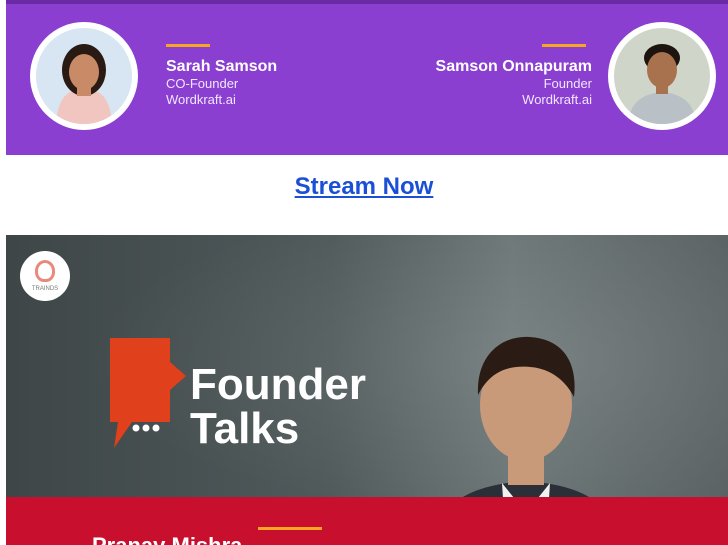  What do you see at coordinates (245, 428) in the screenshot?
I see `title-line-2: Talks` at bounding box center [245, 428].